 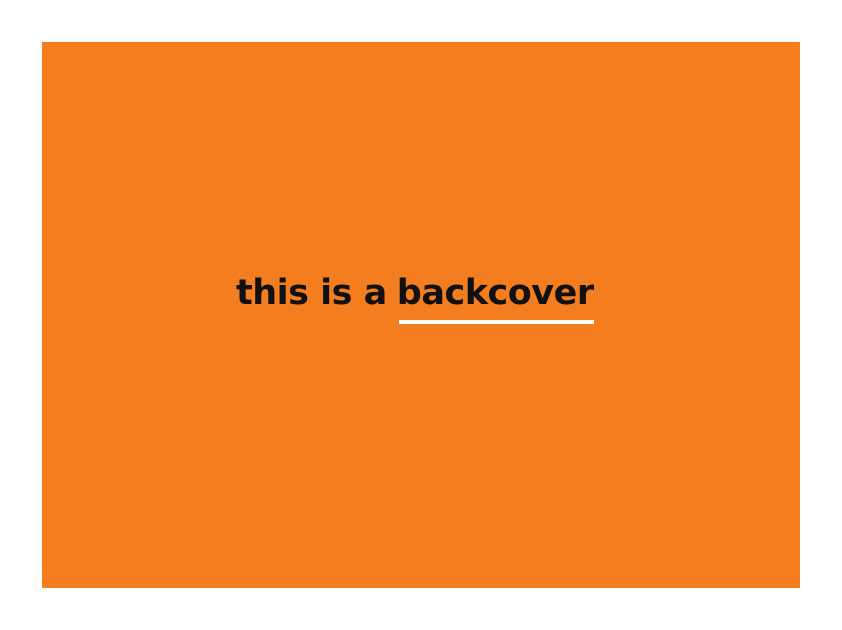 I want to click on headline-underline, so click(x=496, y=322).